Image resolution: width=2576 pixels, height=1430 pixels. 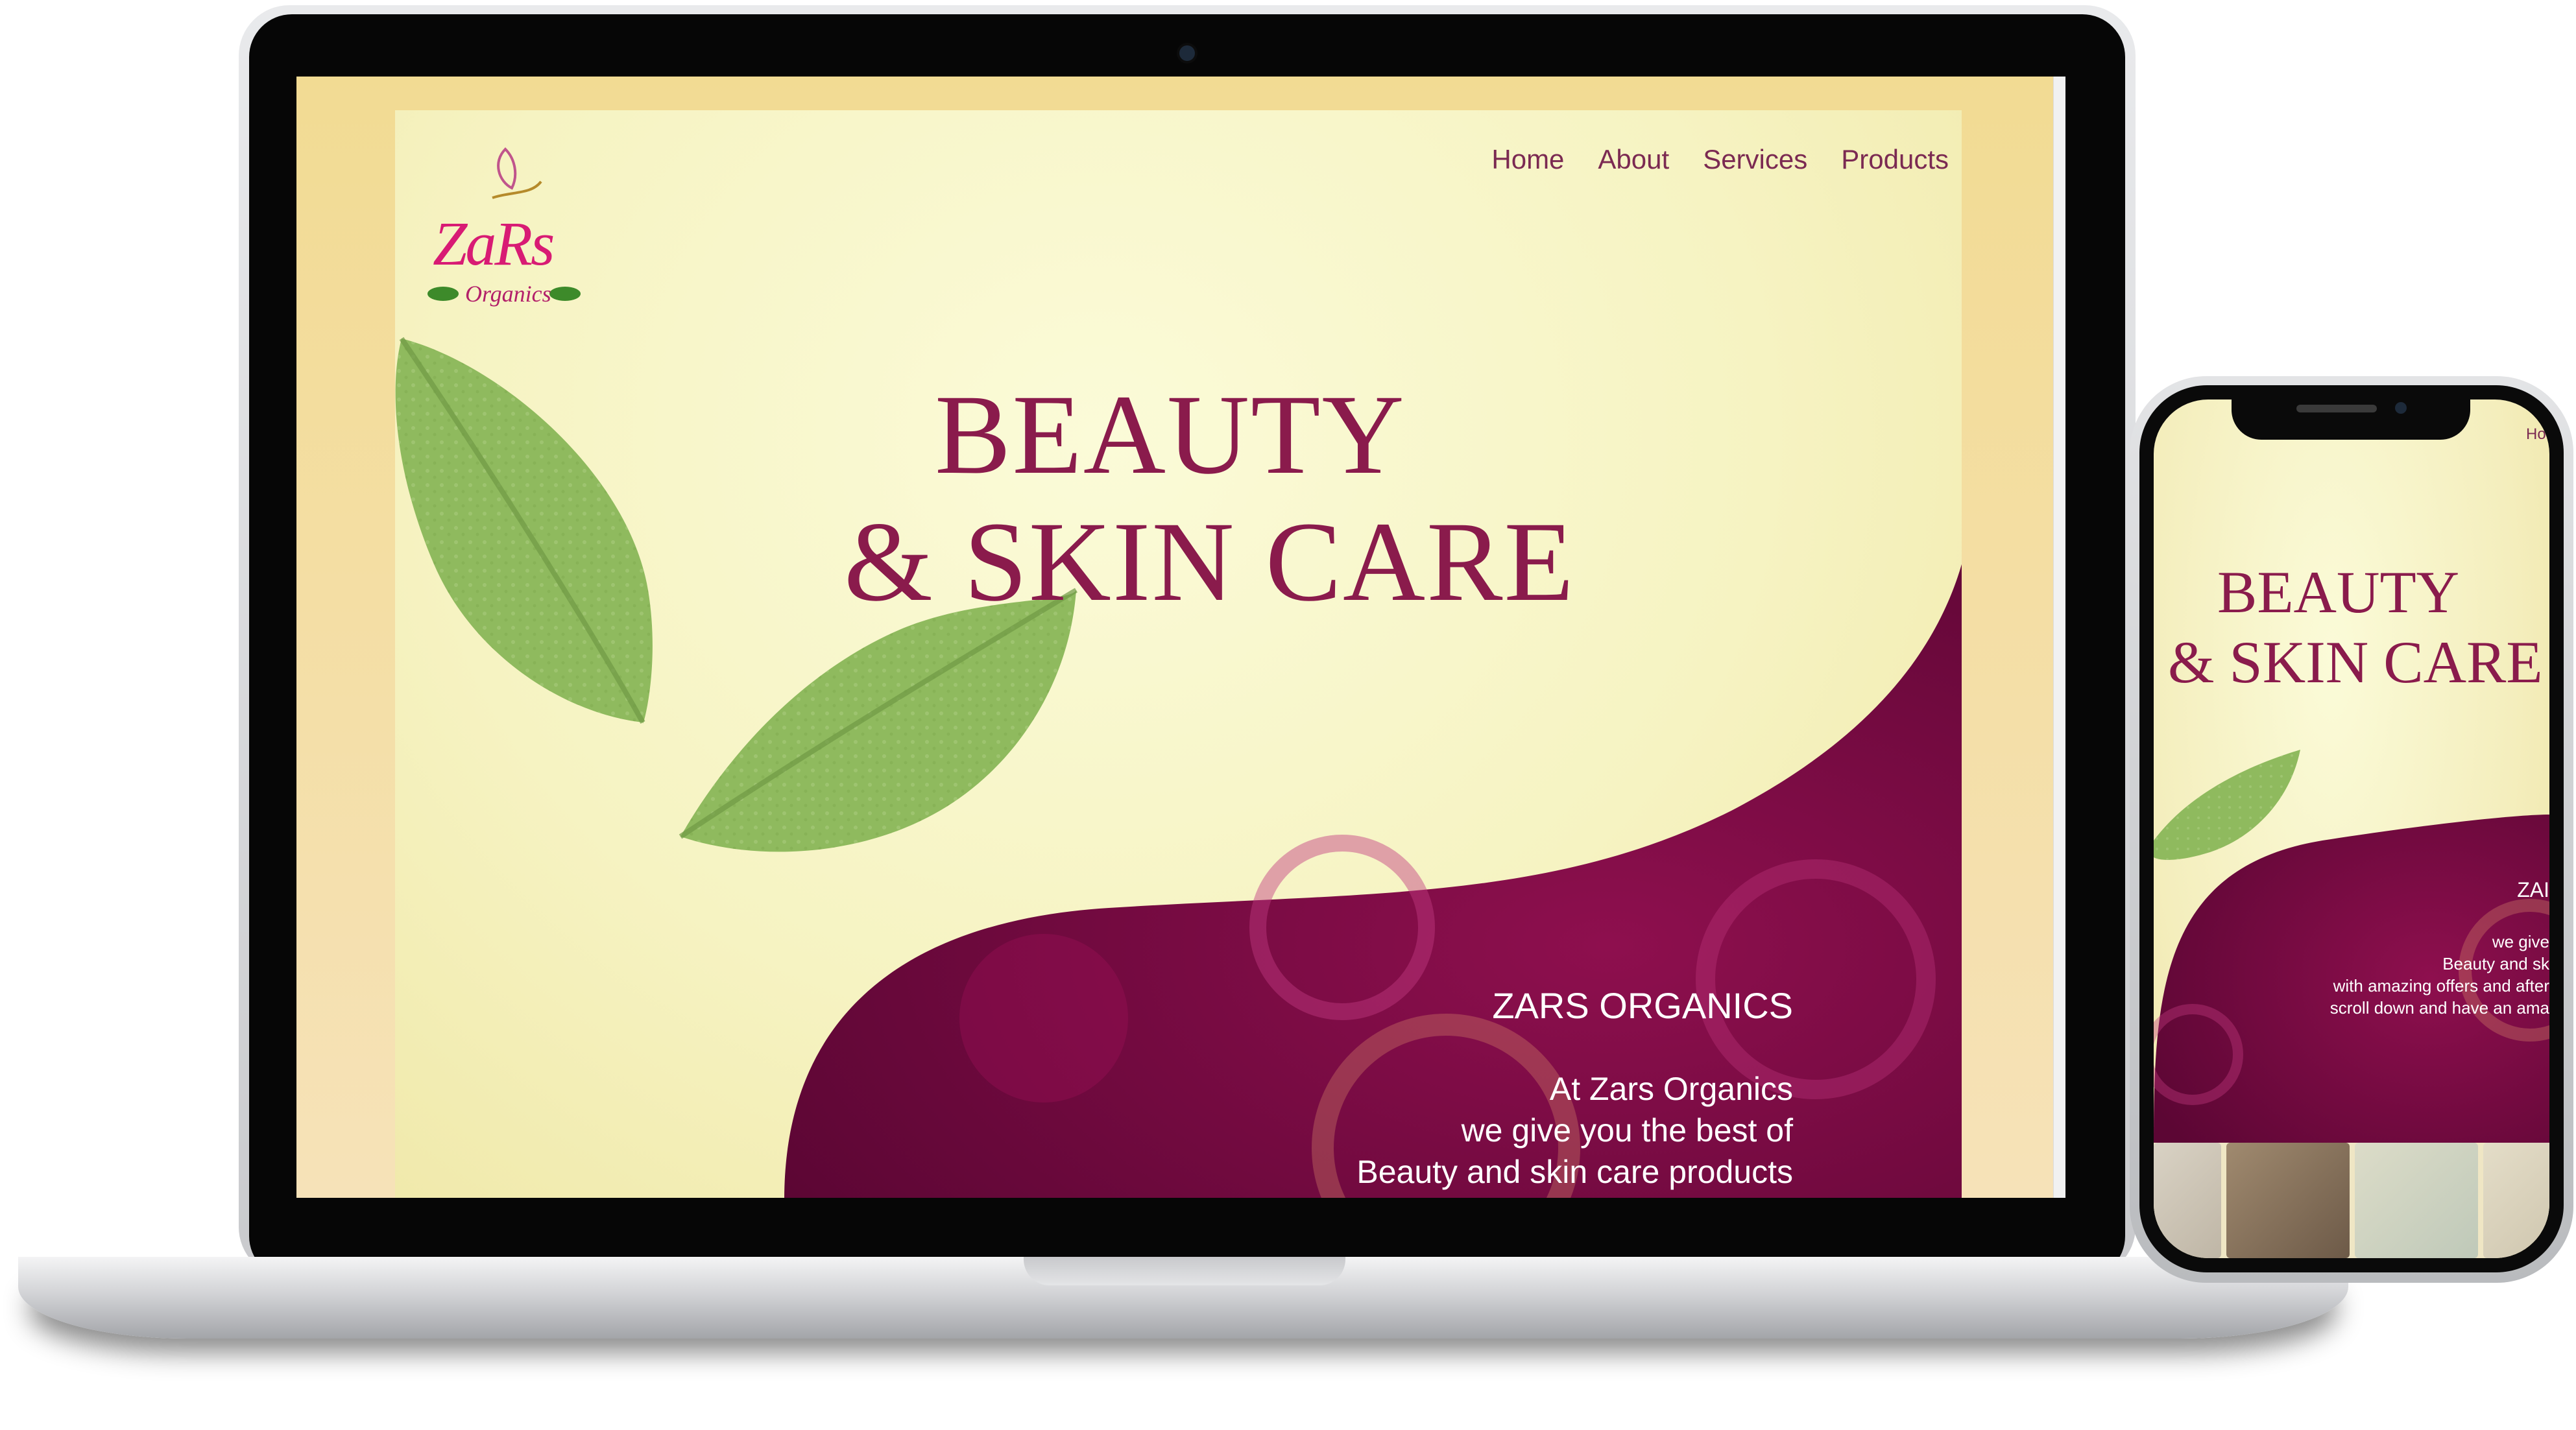 What do you see at coordinates (2059, 637) in the screenshot?
I see `scrollbar` at bounding box center [2059, 637].